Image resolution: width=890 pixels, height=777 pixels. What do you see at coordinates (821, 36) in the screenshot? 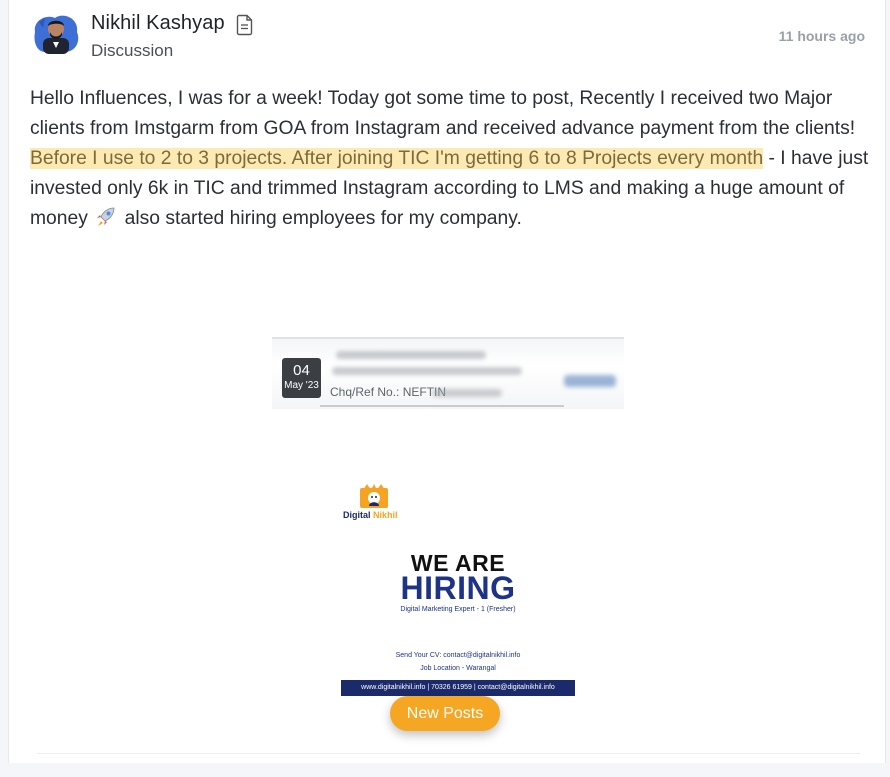
I see `post-timestamp: 11 hours ago` at bounding box center [821, 36].